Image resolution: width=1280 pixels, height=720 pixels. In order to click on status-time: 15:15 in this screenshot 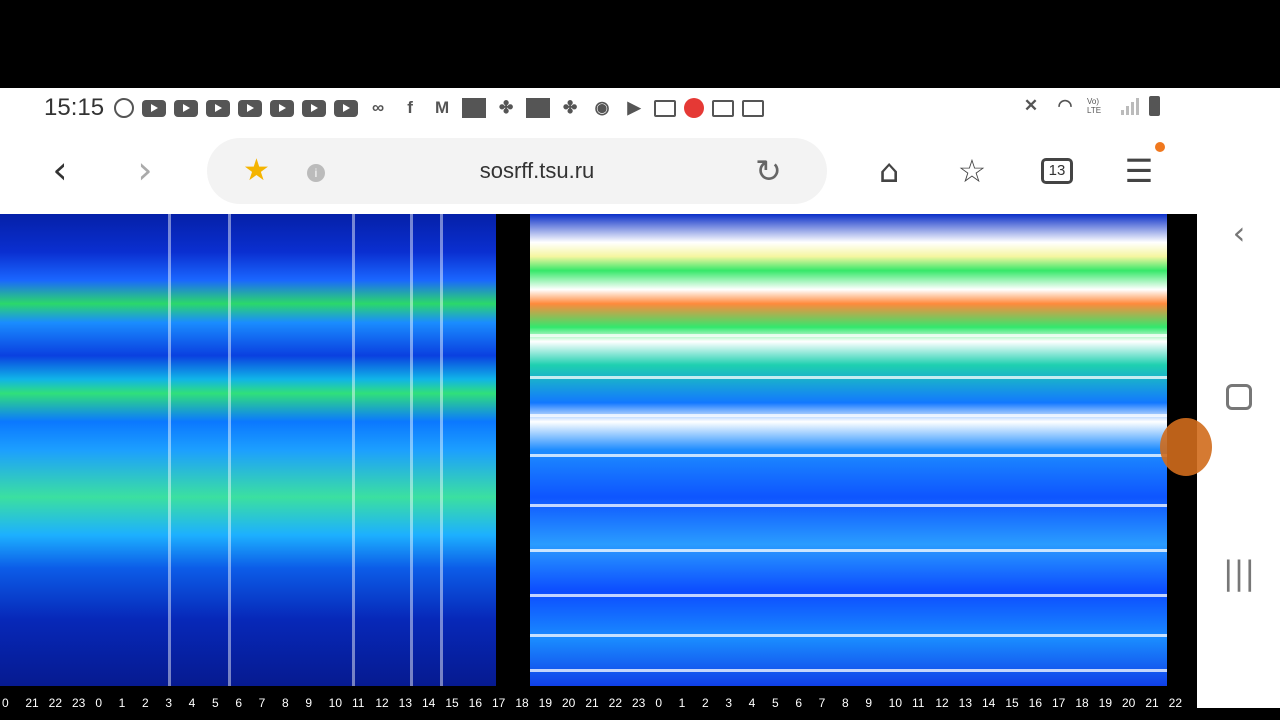, I will do `click(74, 107)`.